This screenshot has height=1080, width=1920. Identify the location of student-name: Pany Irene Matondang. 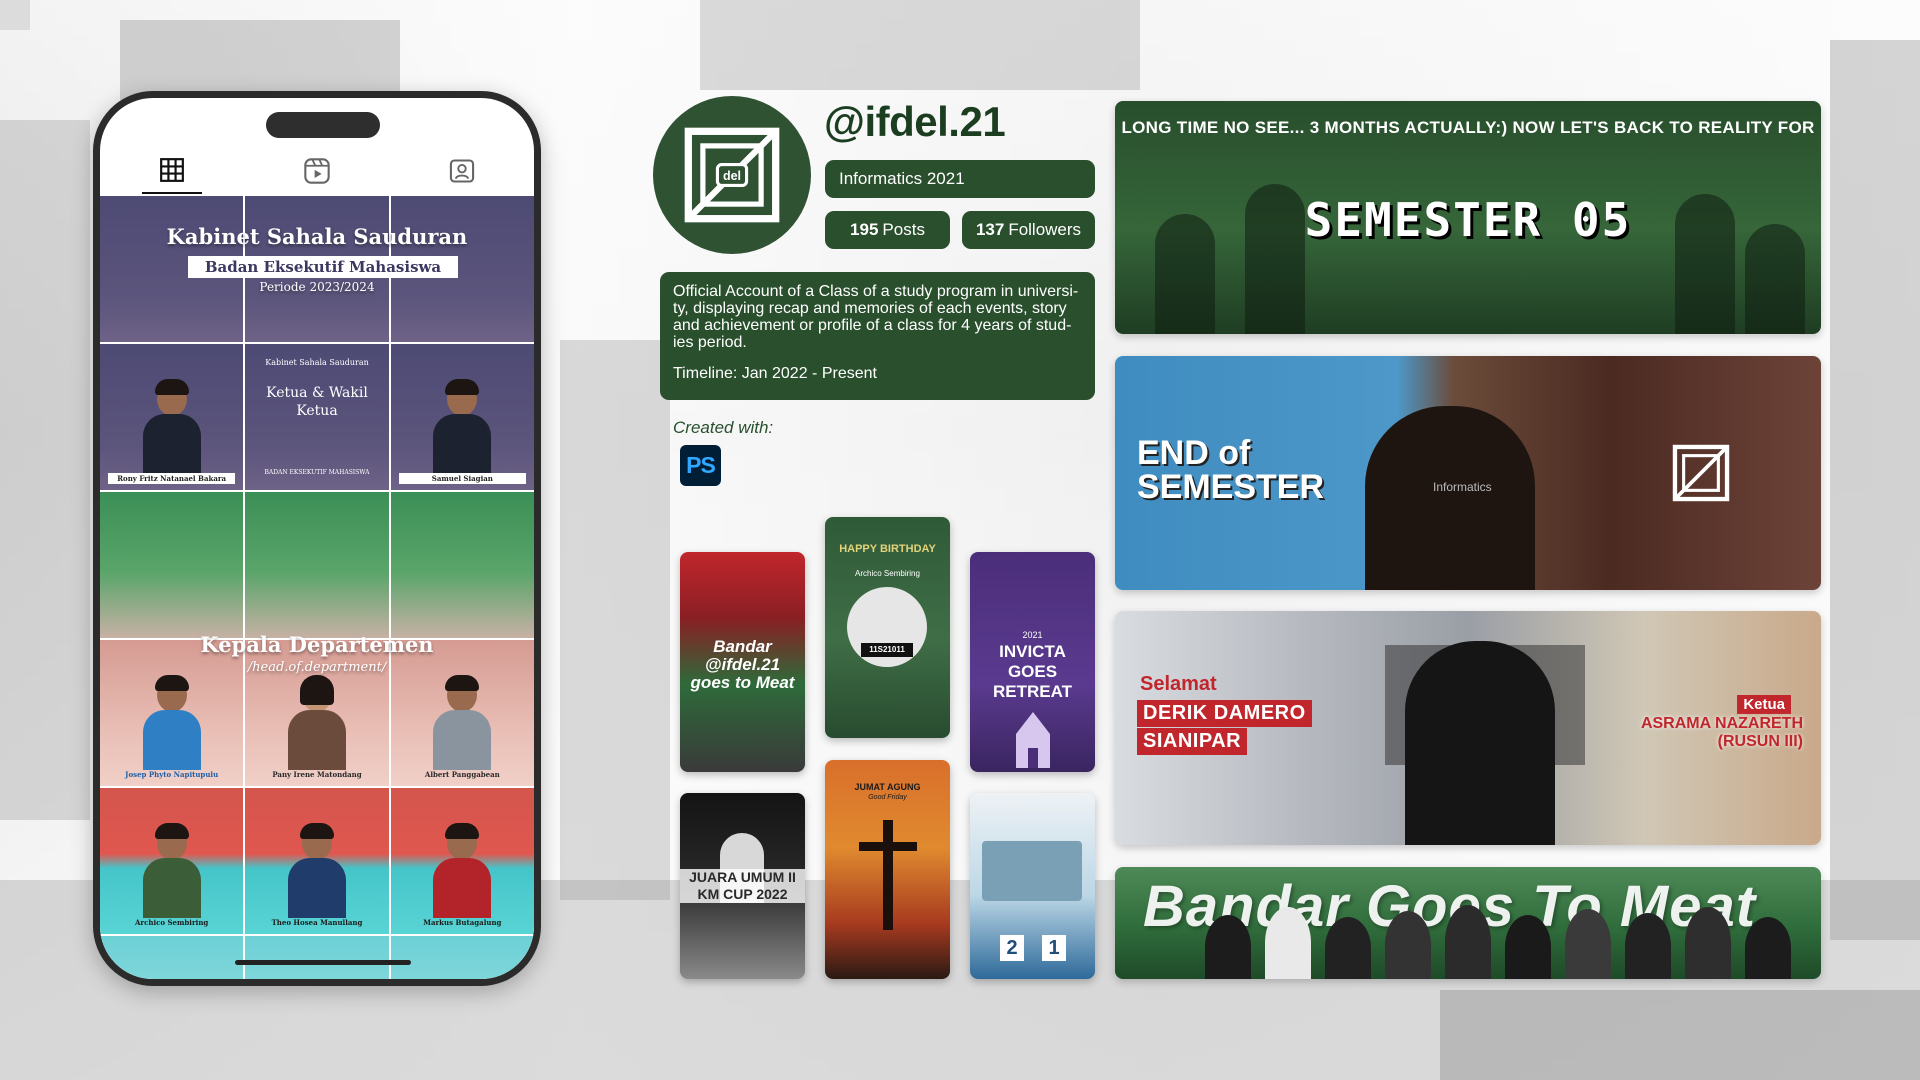
(317, 774).